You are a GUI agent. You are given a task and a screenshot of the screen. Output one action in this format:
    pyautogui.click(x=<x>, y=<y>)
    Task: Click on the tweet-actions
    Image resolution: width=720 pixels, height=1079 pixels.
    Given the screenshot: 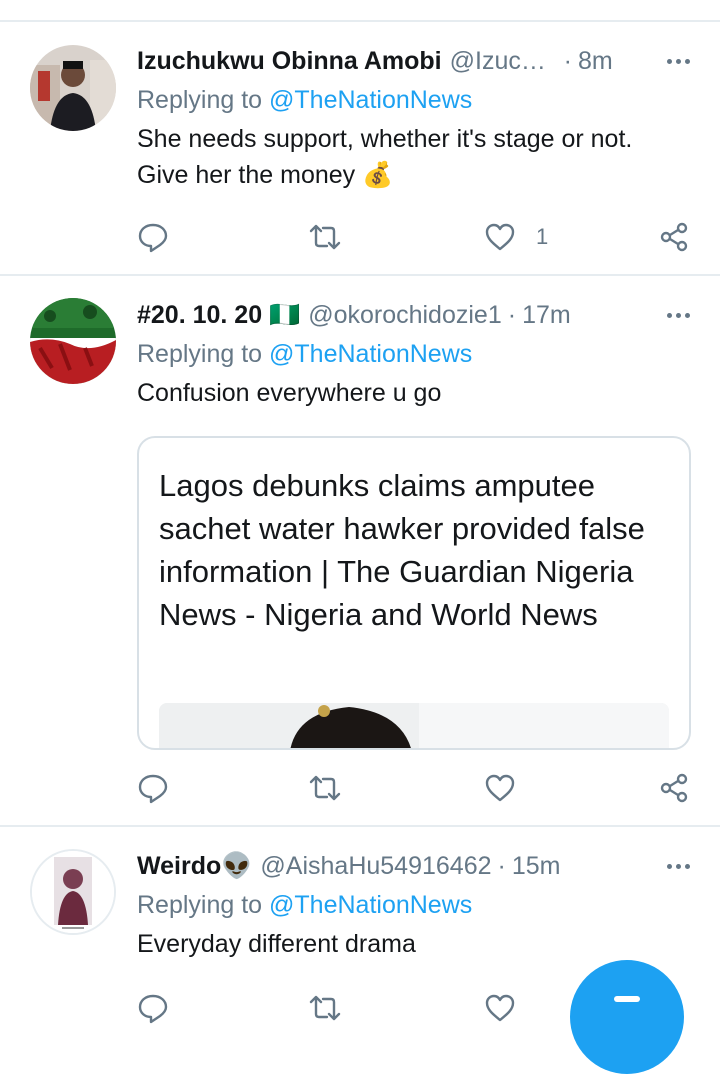 What is the action you would take?
    pyautogui.click(x=417, y=788)
    